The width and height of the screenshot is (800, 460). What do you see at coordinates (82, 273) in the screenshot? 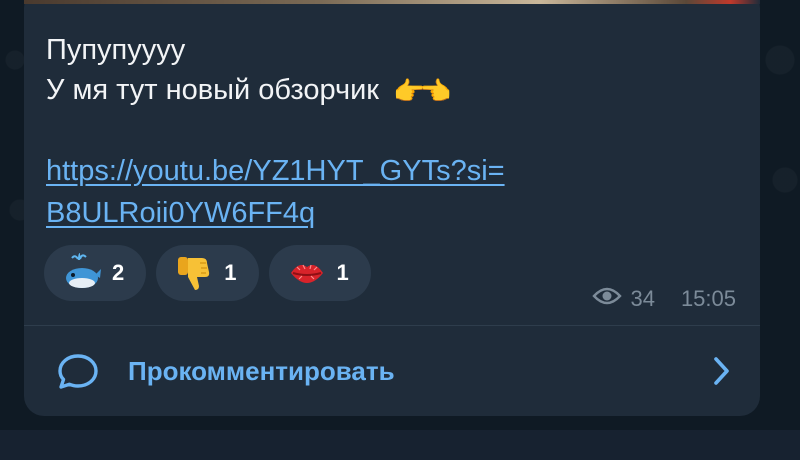
I see `whale-emoji-icon` at bounding box center [82, 273].